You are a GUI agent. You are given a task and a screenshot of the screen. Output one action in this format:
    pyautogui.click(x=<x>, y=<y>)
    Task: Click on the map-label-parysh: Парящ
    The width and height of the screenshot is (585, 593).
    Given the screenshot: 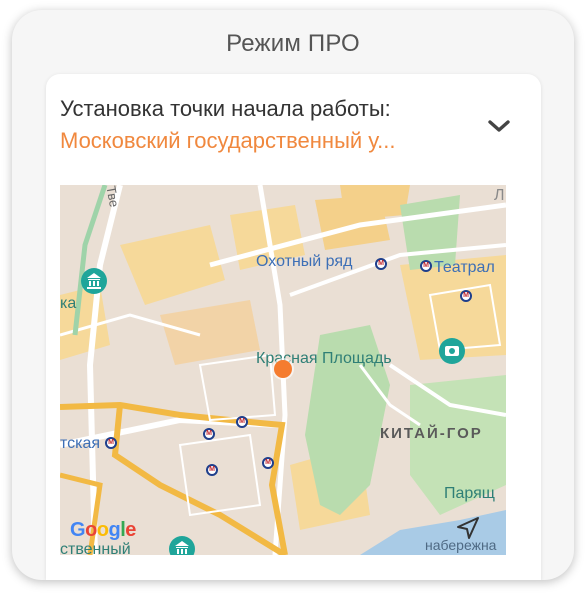 What is the action you would take?
    pyautogui.click(x=469, y=493)
    